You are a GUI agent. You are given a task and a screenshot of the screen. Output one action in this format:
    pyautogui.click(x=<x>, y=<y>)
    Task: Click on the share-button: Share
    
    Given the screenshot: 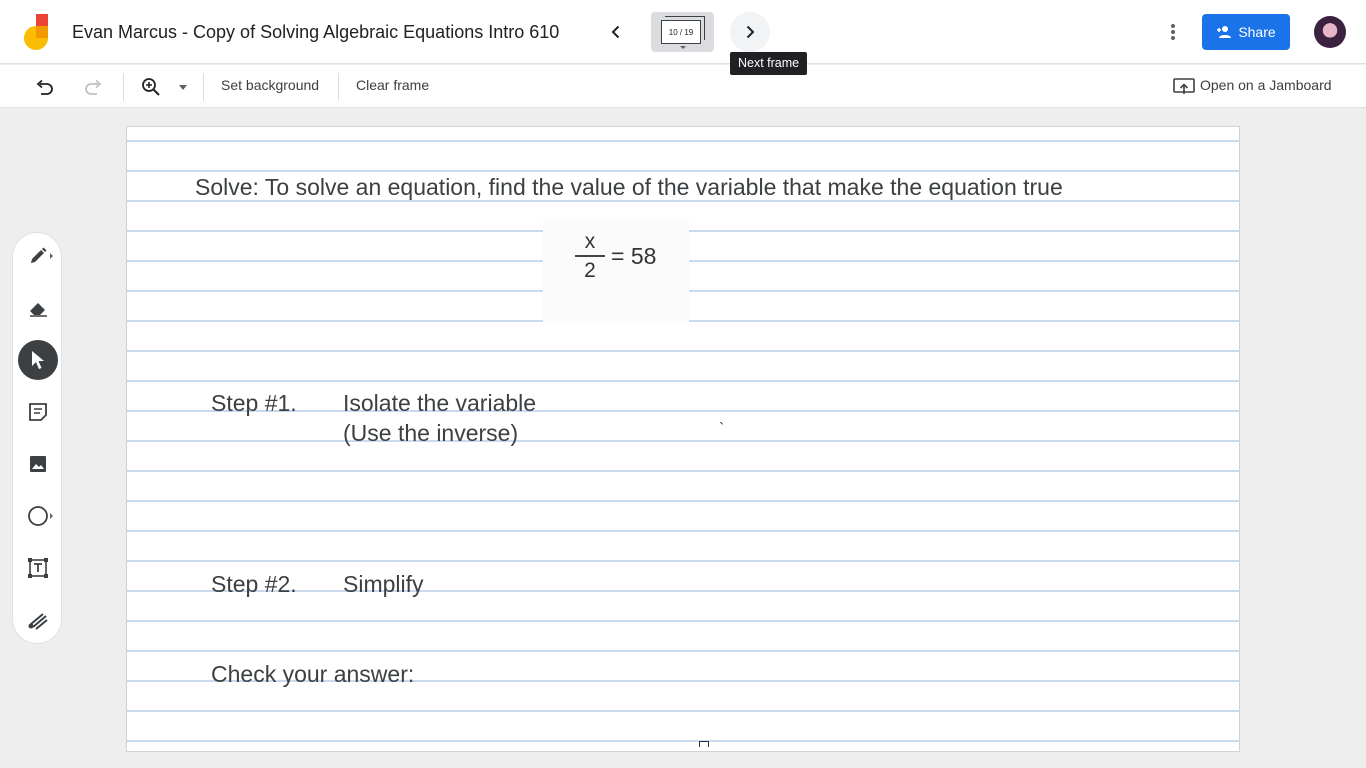 What is the action you would take?
    pyautogui.click(x=1246, y=32)
    